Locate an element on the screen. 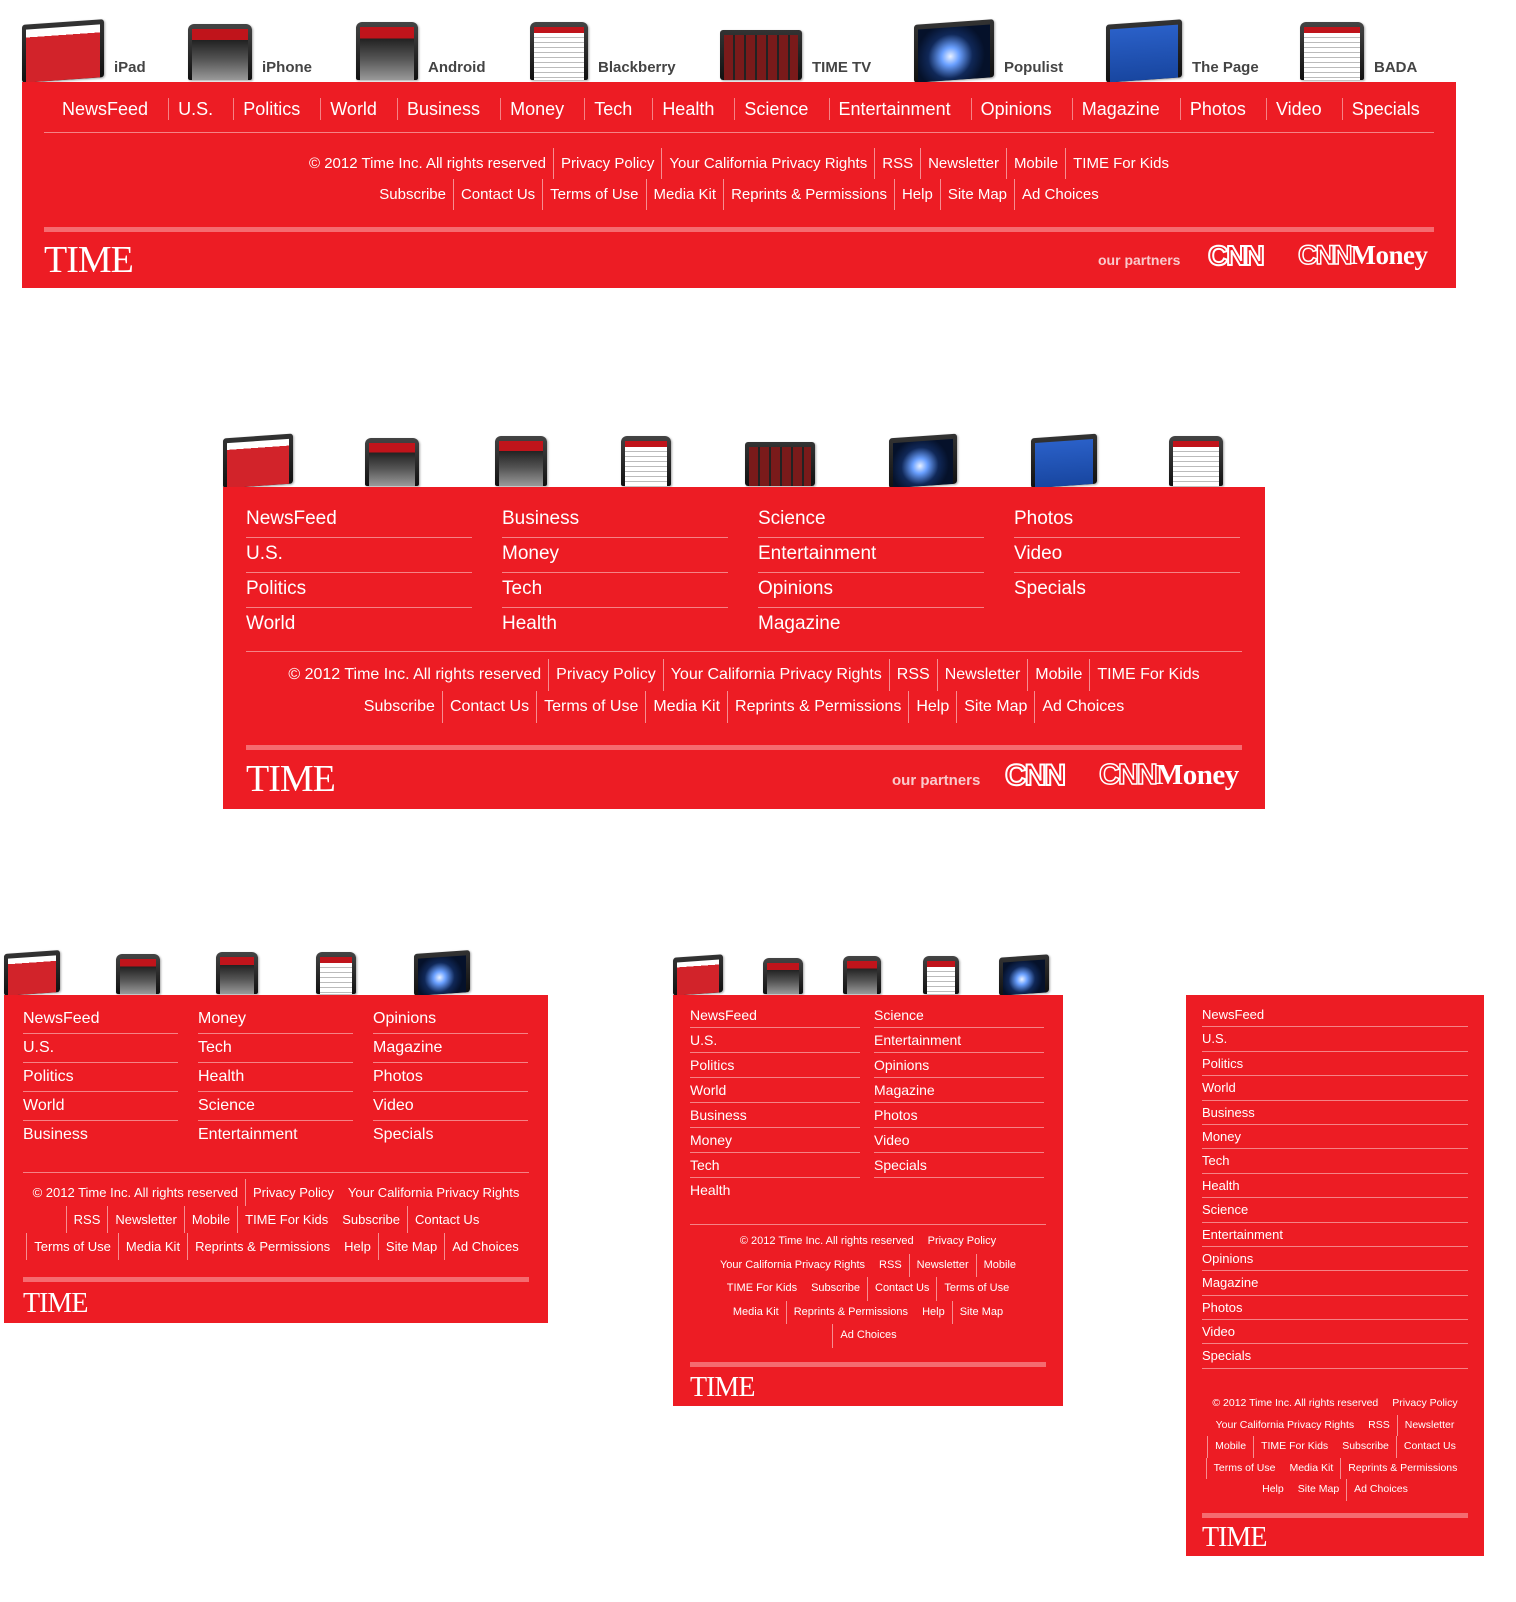  cnnmoney-logo: CNNMoney is located at coordinates (1168, 775).